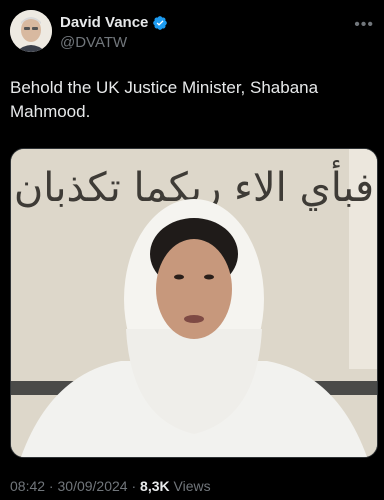 The image size is (384, 500). I want to click on more-options-icon: •••, so click(364, 25).